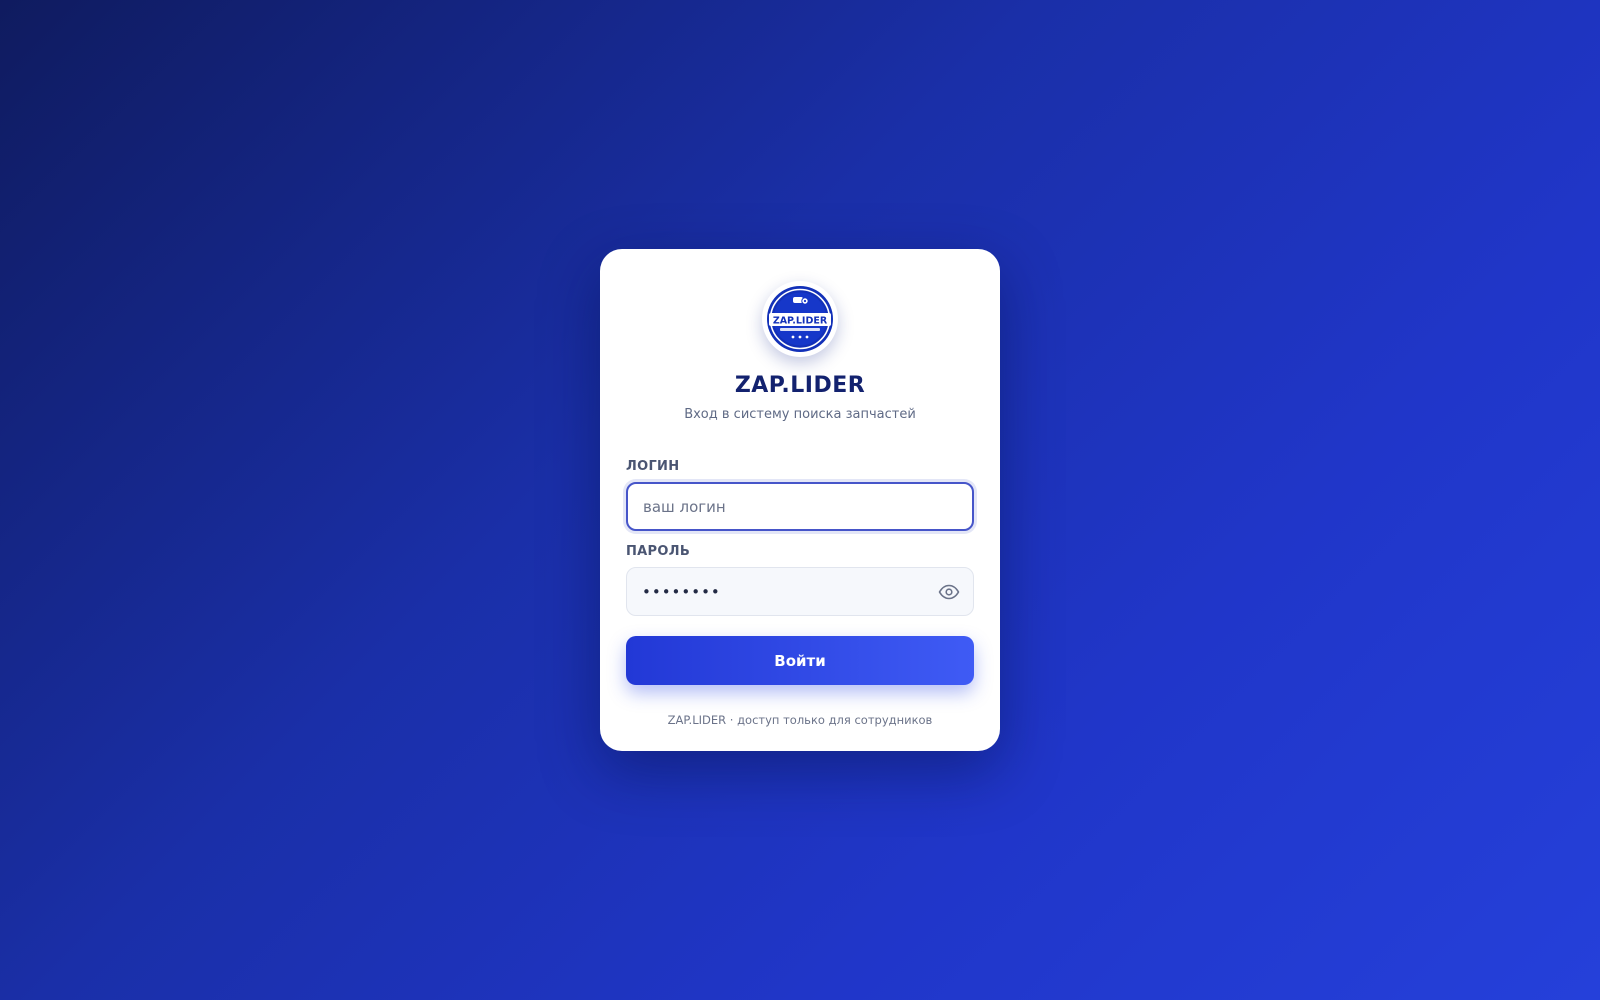 The height and width of the screenshot is (1000, 1600). I want to click on brand-logo: ZAP.LIDER, so click(800, 319).